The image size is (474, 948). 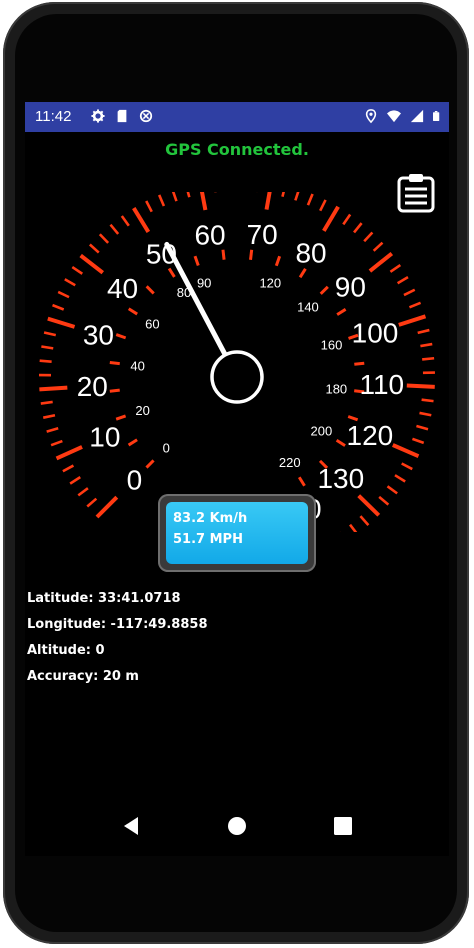 I want to click on kmh-label: 90, so click(x=204, y=283).